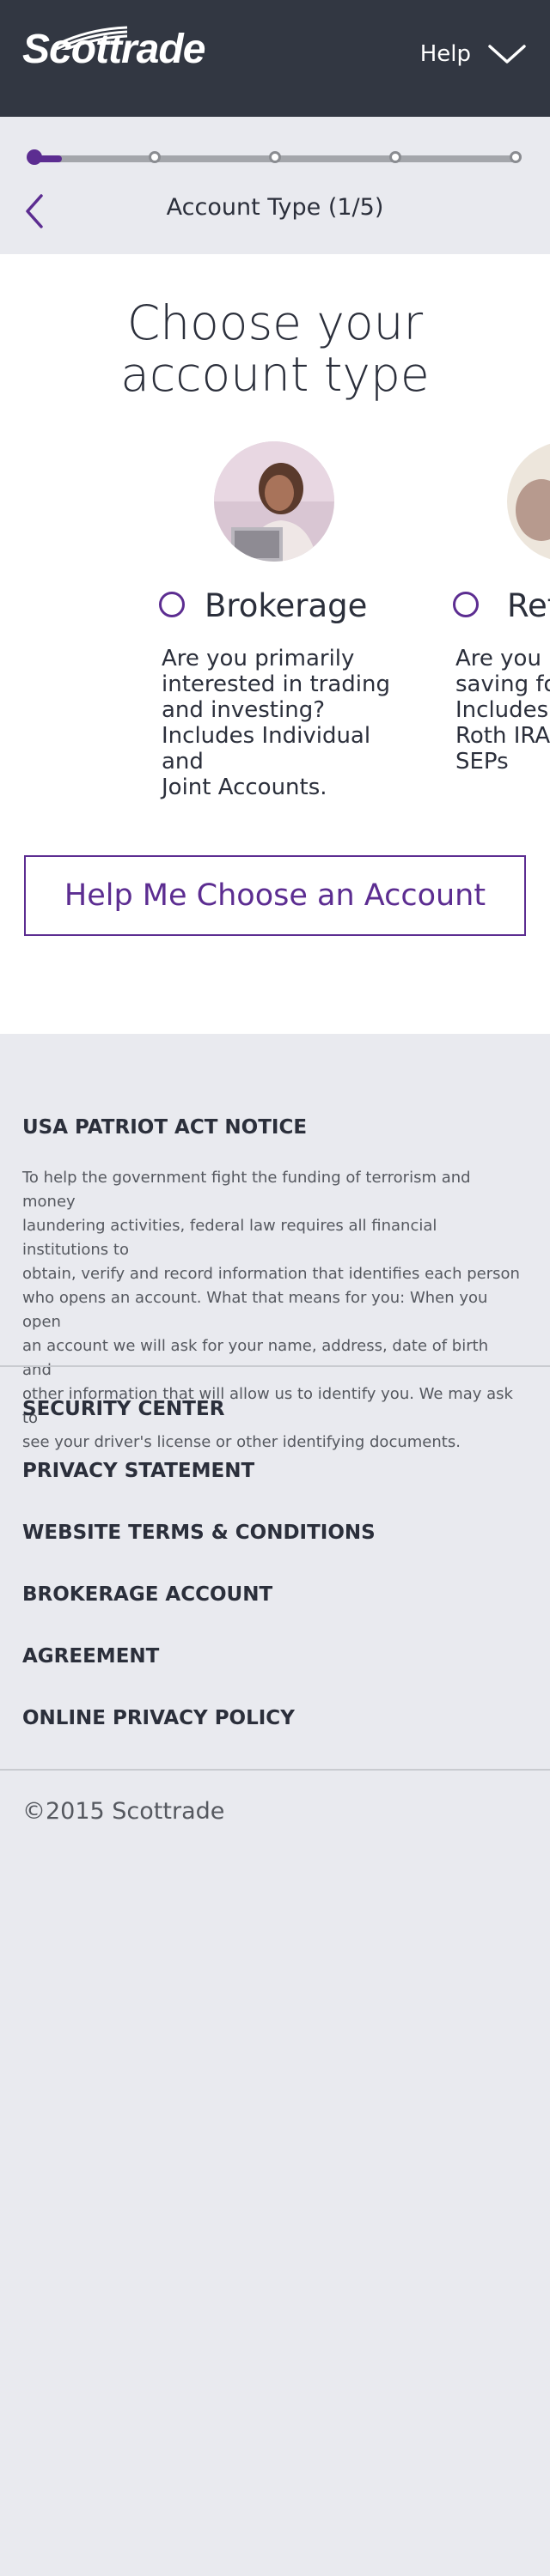  What do you see at coordinates (147, 1594) in the screenshot?
I see `brokerage-account-link: BROKERAGE ACCOUNT` at bounding box center [147, 1594].